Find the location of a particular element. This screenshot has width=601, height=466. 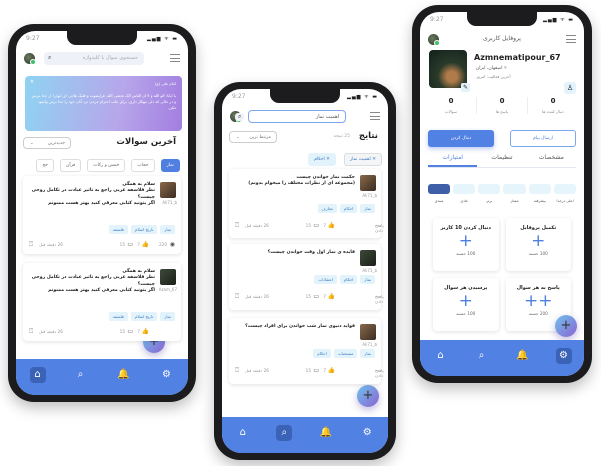

sort-dropdown: جدیدترین ⌄ is located at coordinates (47, 143).